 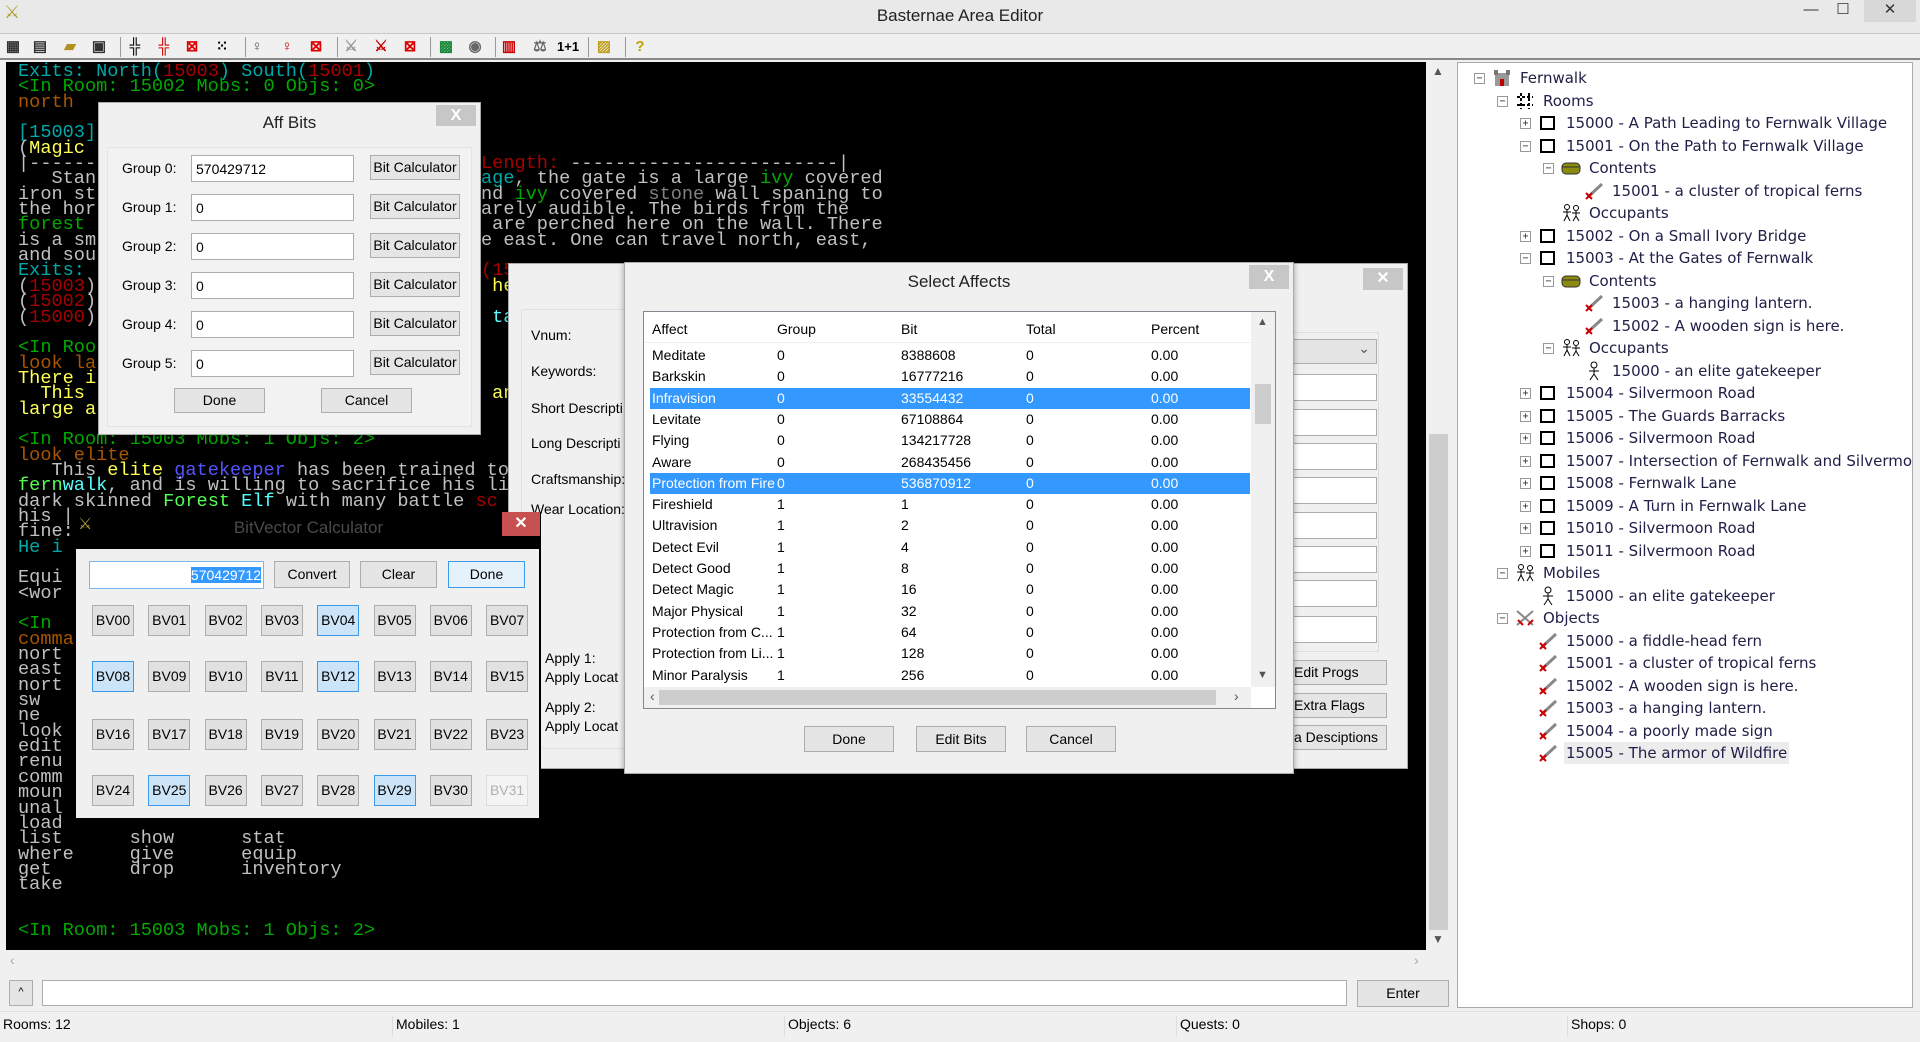 What do you see at coordinates (950, 675) in the screenshot?
I see `affect-row: Minor Paralysis 1 256 0 0.00` at bounding box center [950, 675].